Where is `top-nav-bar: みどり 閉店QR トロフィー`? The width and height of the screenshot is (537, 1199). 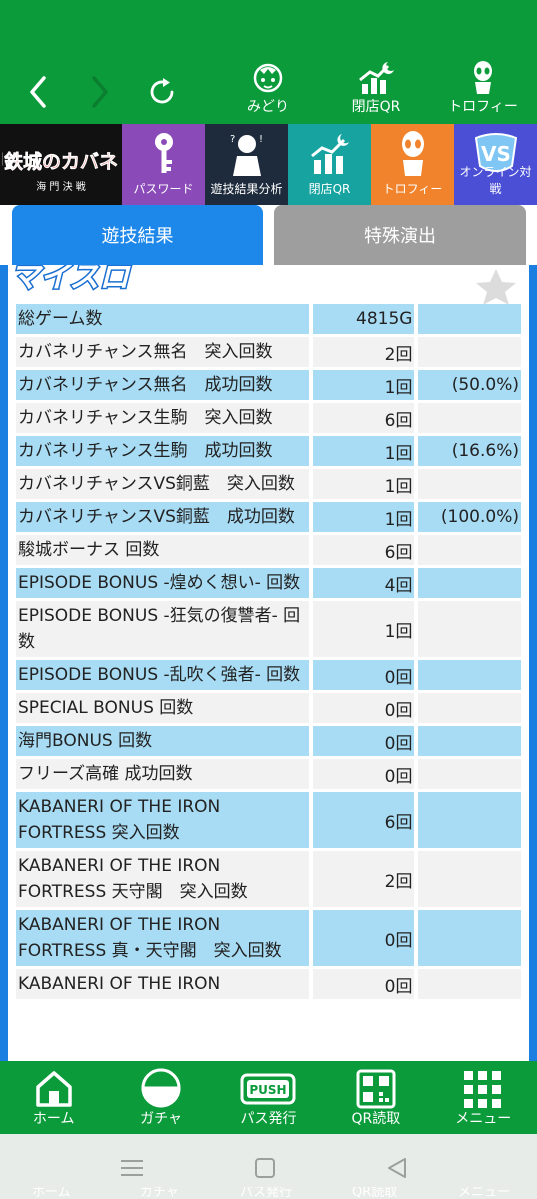 top-nav-bar: みどり 閉店QR トロフィー is located at coordinates (268, 62).